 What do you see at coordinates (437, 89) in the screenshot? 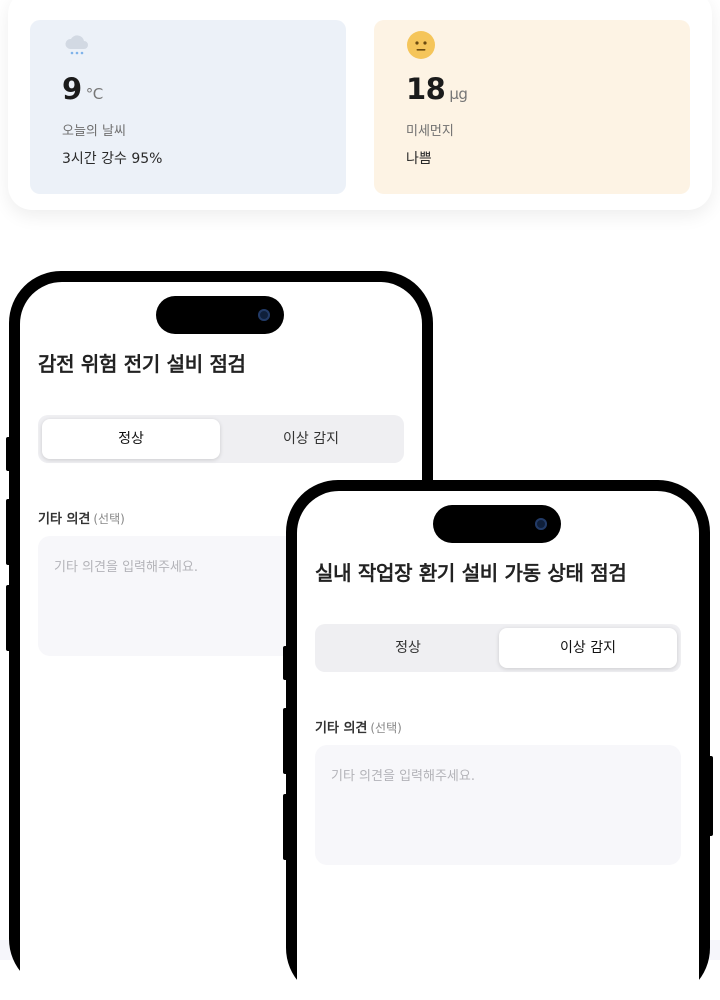
I see `fine-dust-value: 18 μg` at bounding box center [437, 89].